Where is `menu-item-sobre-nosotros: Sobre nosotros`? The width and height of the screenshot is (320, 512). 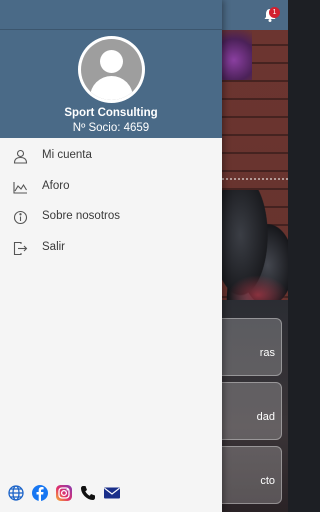
menu-item-sobre-nosotros: Sobre nosotros is located at coordinates (111, 218).